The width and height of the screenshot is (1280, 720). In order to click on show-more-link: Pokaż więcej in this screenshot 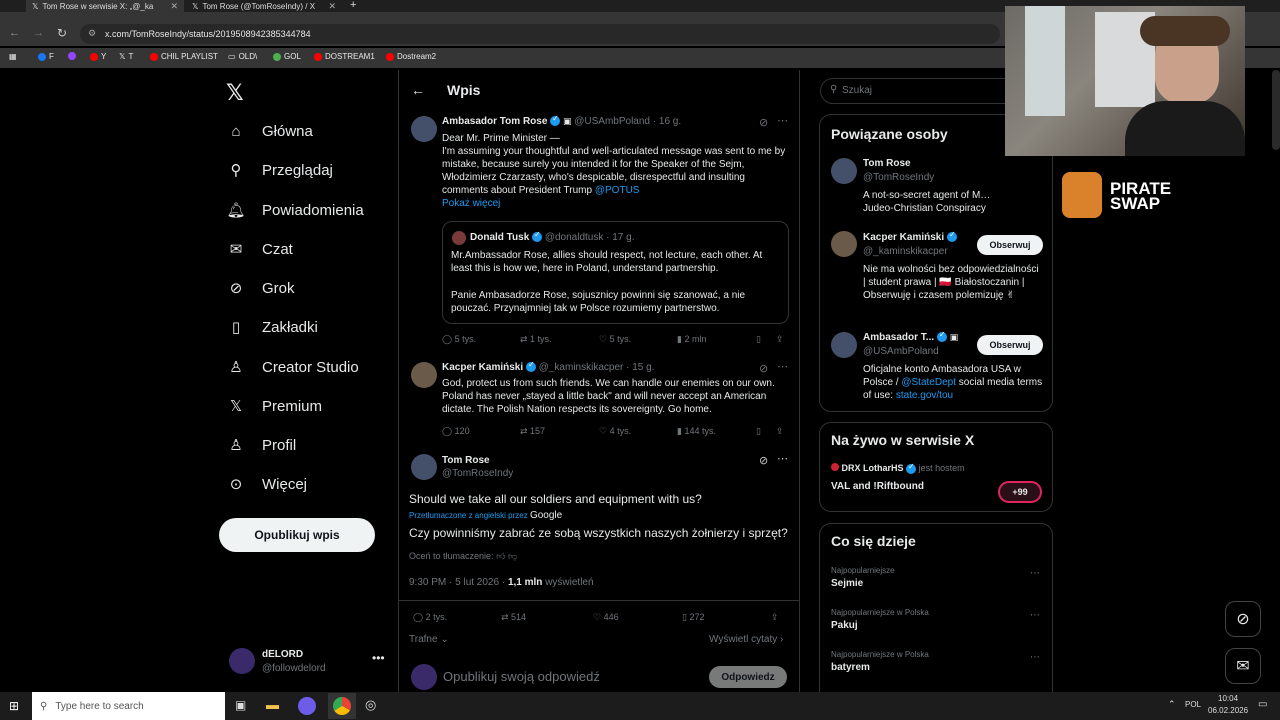, I will do `click(617, 203)`.